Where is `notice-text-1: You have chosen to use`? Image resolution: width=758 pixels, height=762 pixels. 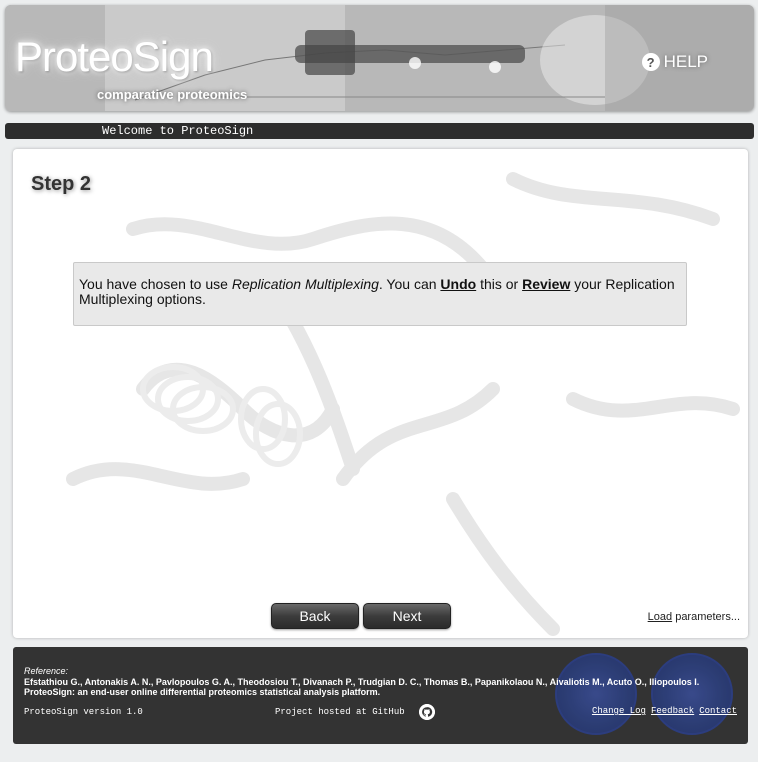
notice-text-1: You have chosen to use is located at coordinates (155, 284).